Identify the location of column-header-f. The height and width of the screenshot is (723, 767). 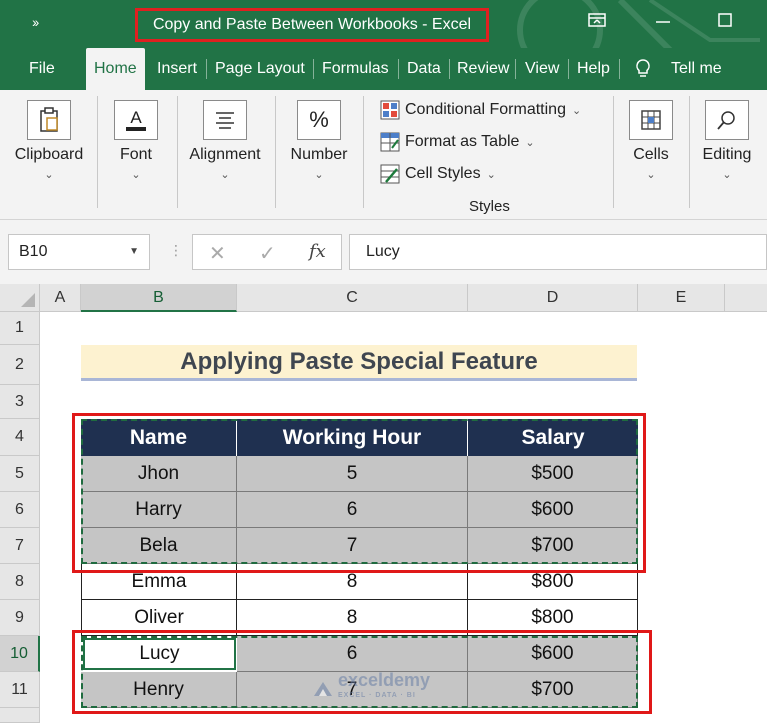
(746, 298).